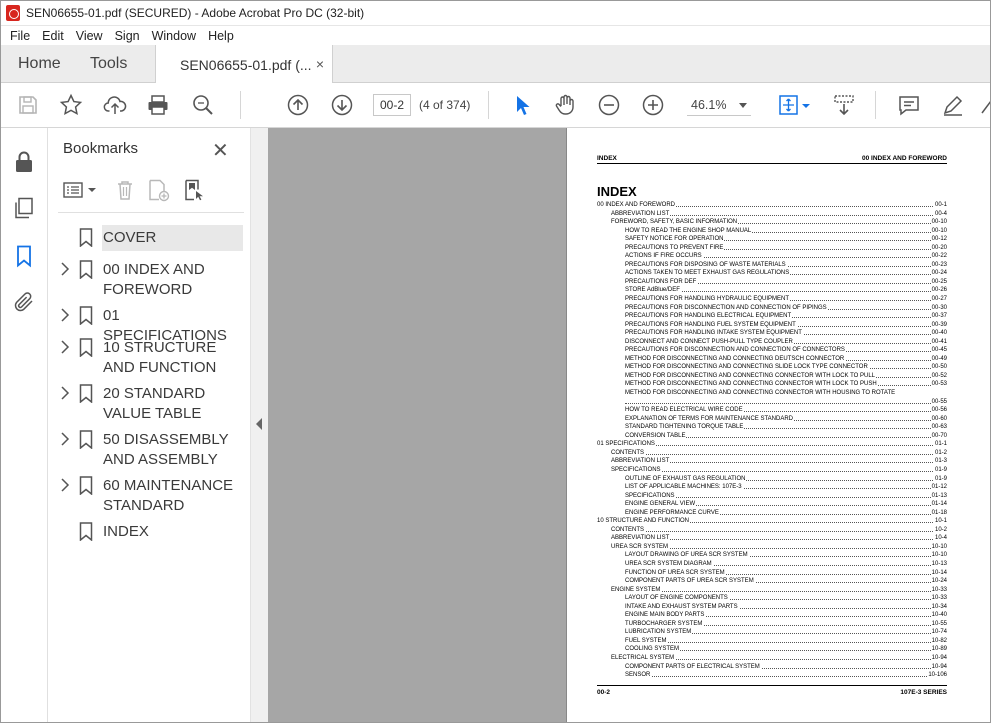  I want to click on zoom-in-icon, so click(653, 105).